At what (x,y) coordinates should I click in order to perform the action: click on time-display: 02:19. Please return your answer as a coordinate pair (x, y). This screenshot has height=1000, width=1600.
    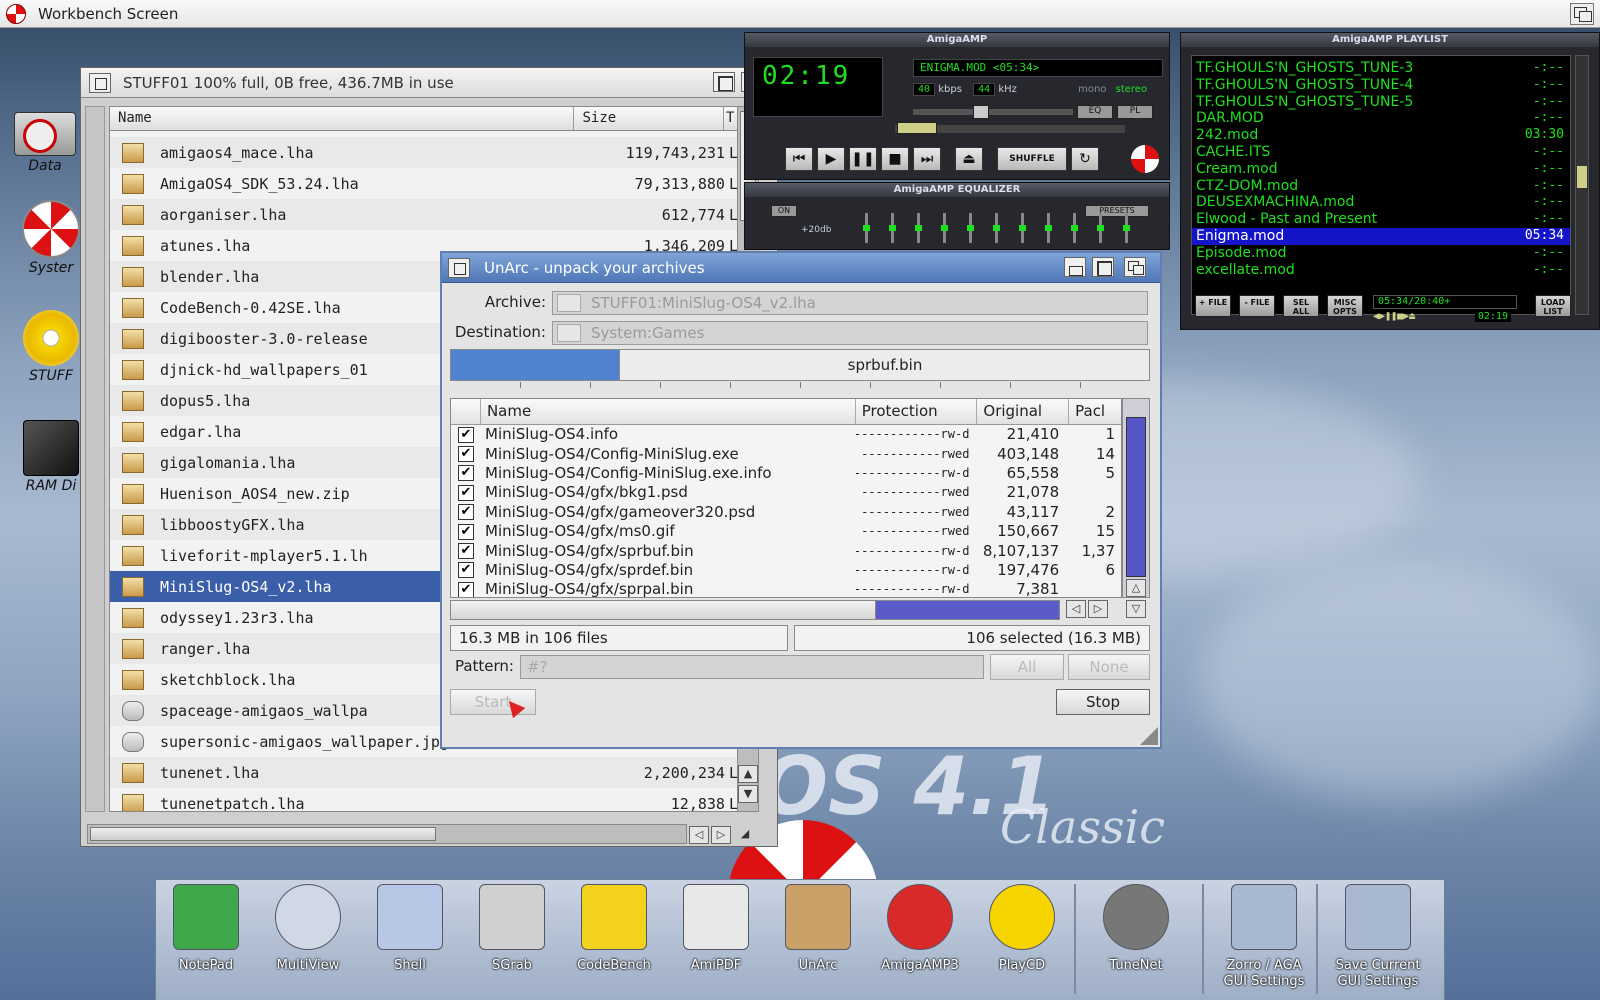
    Looking at the image, I should click on (818, 87).